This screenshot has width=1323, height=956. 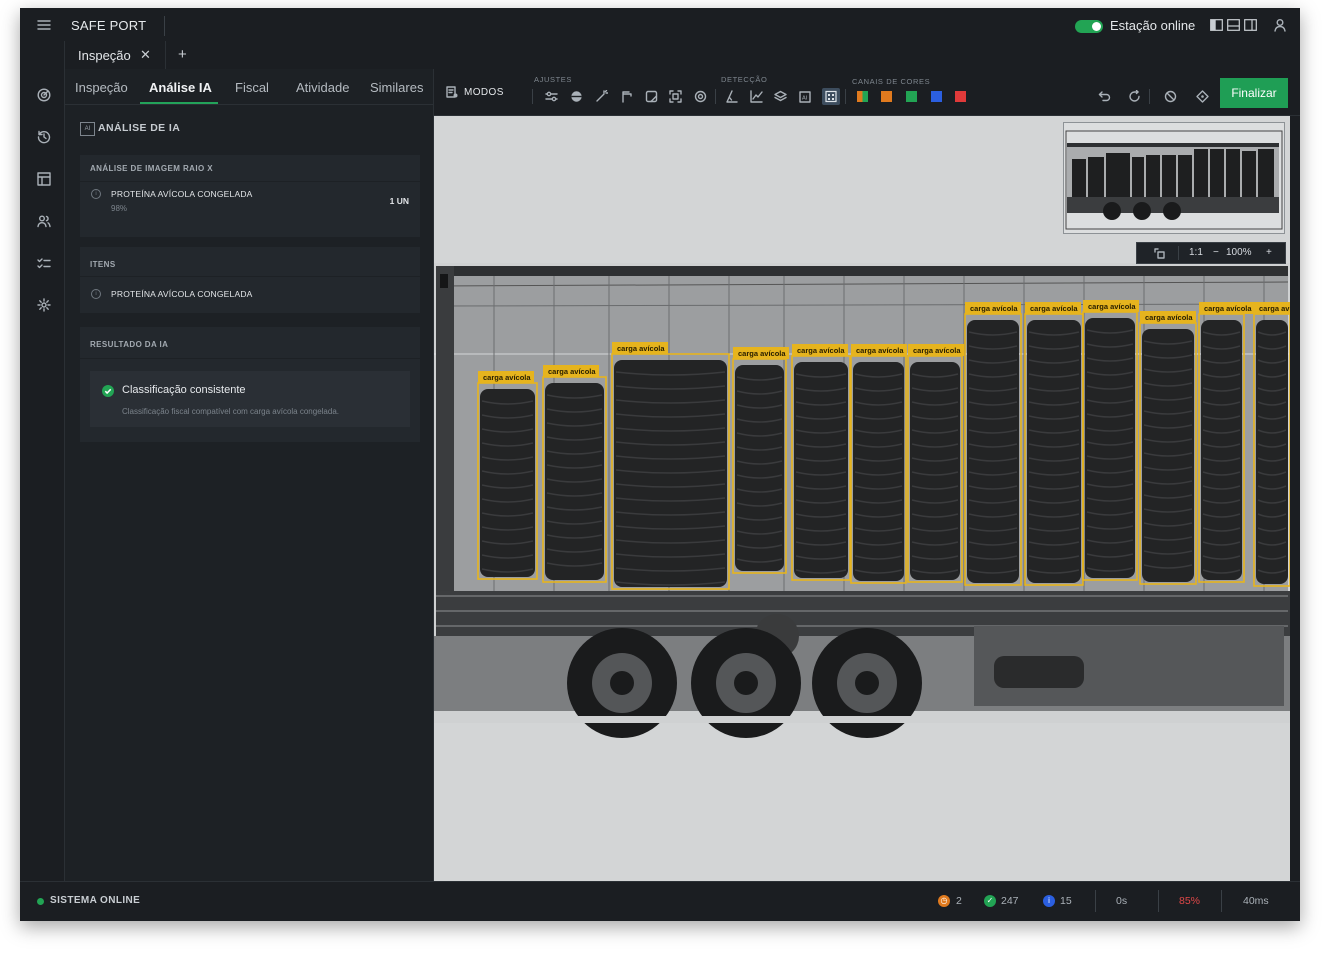 What do you see at coordinates (396, 87) in the screenshot?
I see `tab-similares: Similares` at bounding box center [396, 87].